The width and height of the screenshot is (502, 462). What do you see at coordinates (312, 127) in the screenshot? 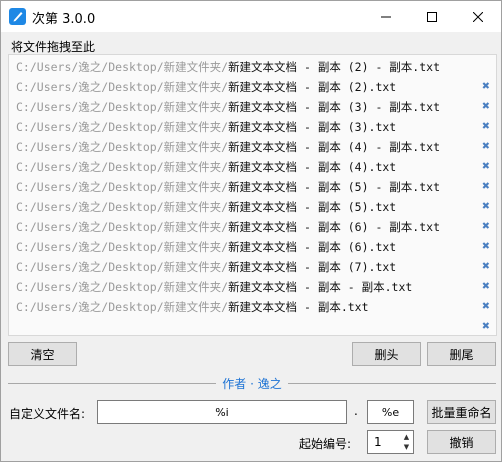
I see `file-name: 新建文本文档 - 副本 (3).txt` at bounding box center [312, 127].